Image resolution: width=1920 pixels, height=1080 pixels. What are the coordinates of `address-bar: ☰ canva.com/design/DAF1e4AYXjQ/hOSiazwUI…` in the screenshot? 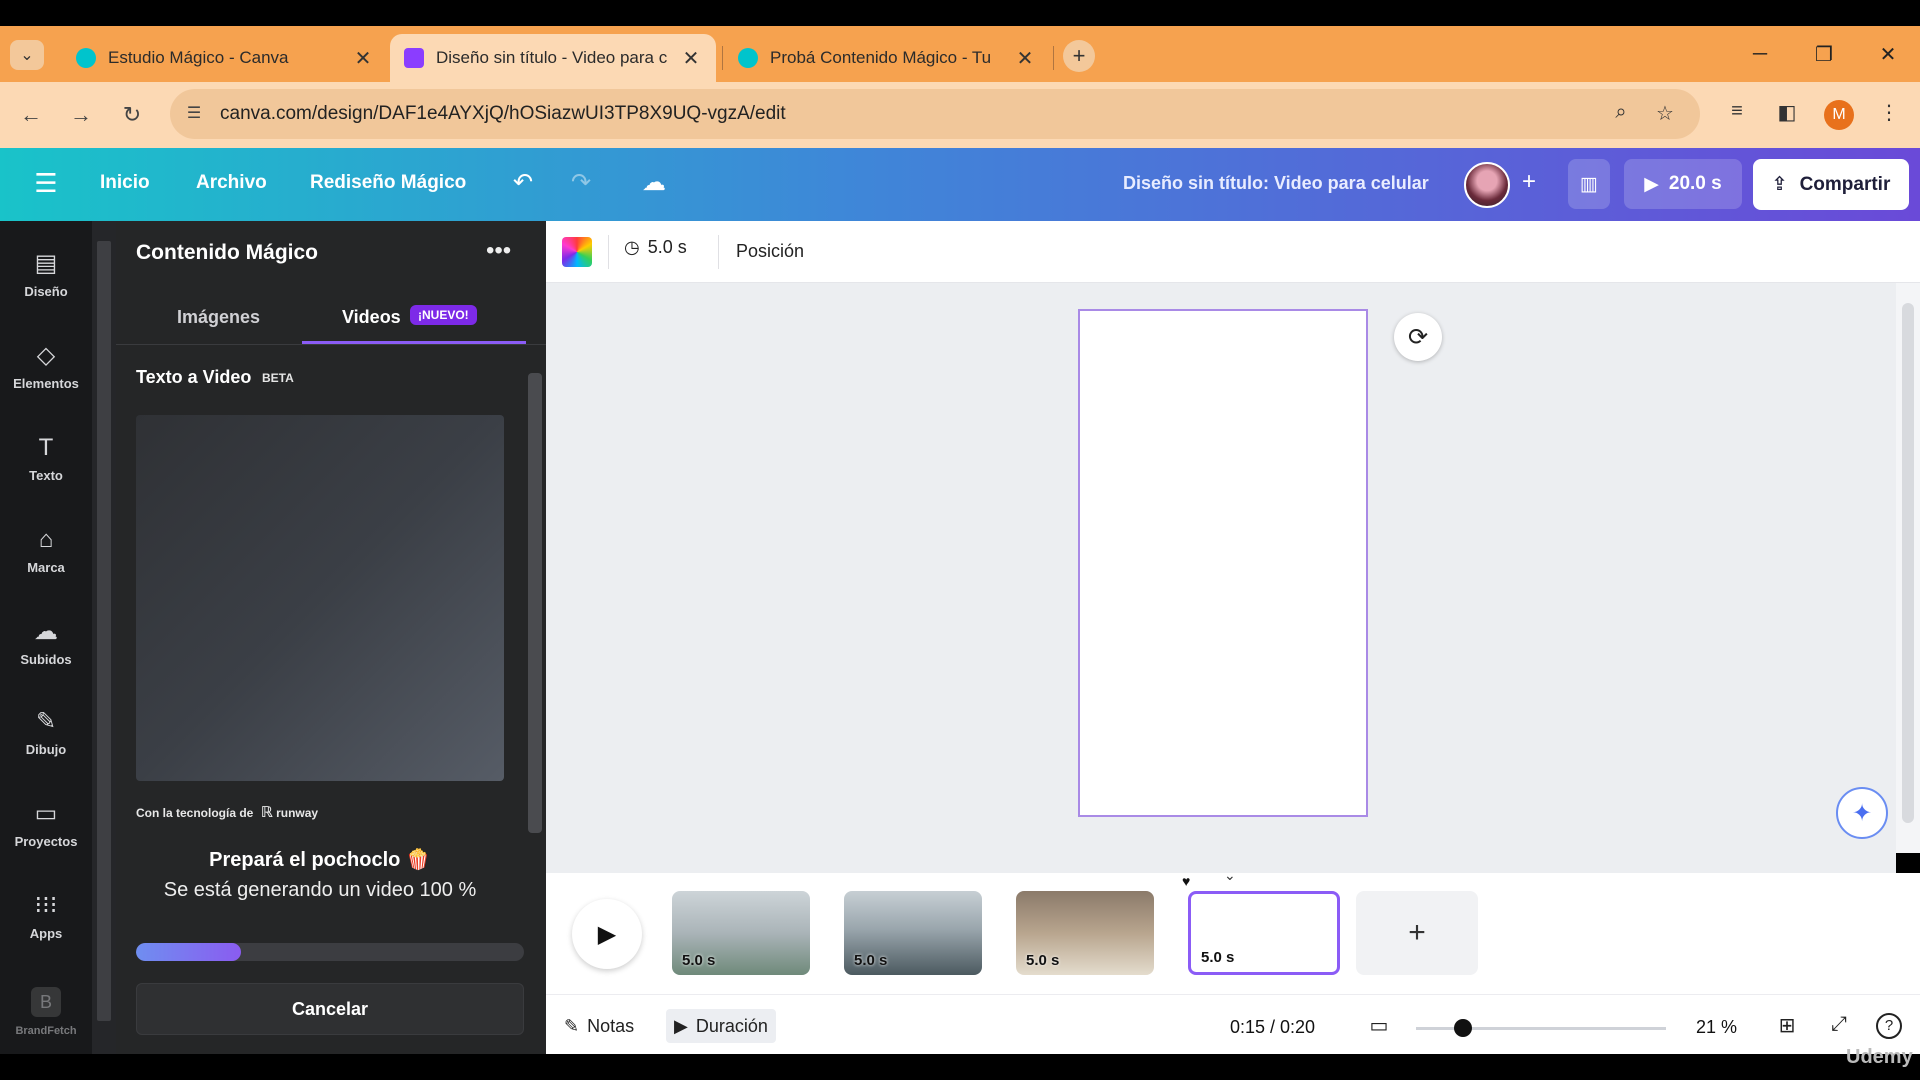 It's located at (935, 114).